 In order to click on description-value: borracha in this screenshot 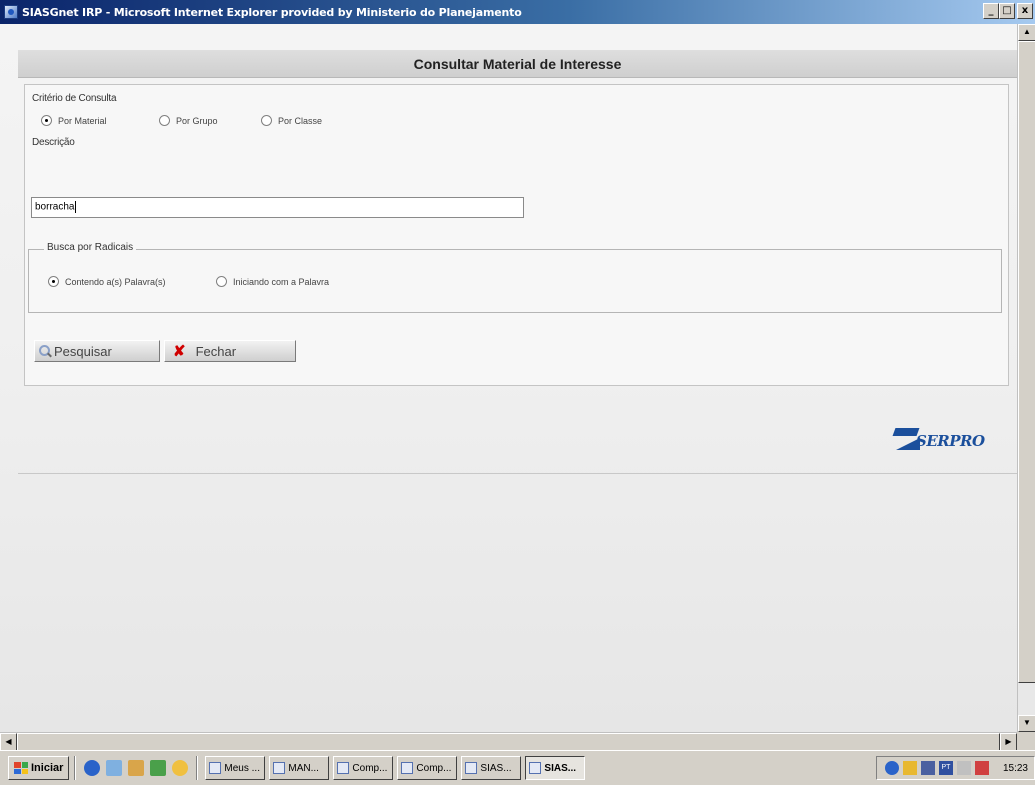, I will do `click(55, 207)`.